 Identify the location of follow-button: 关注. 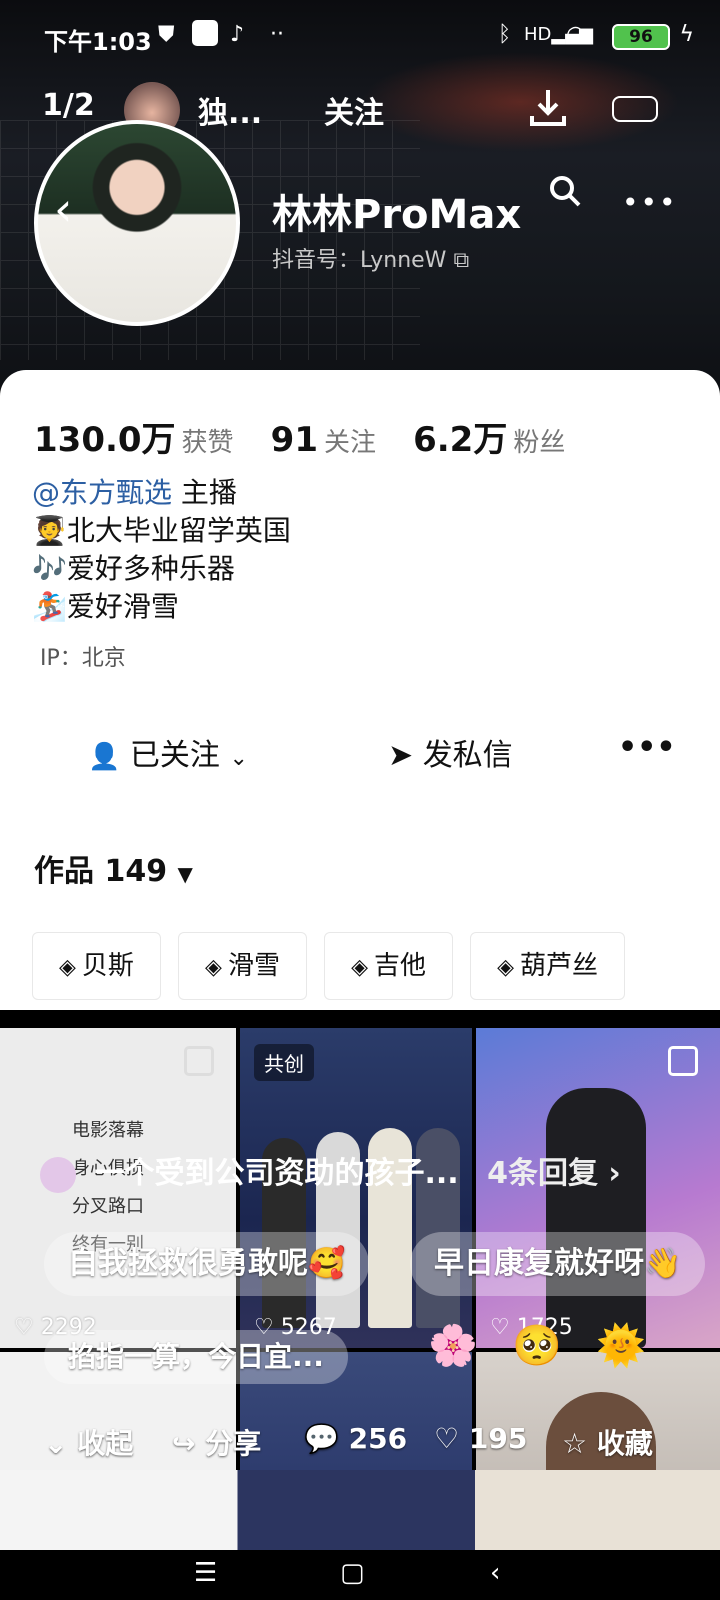
(354, 110).